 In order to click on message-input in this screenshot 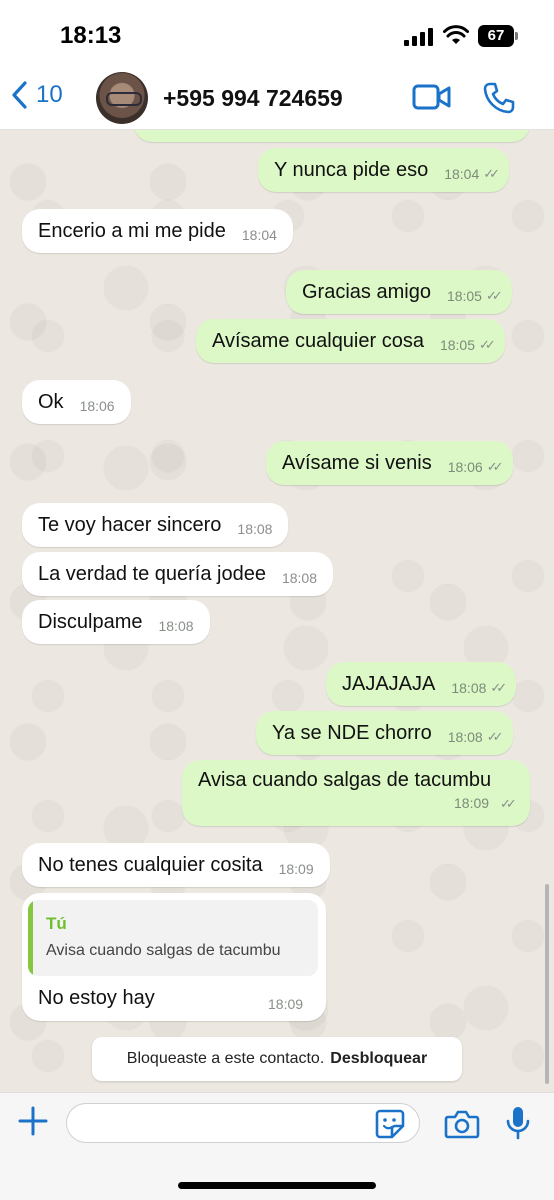, I will do `click(243, 1123)`.